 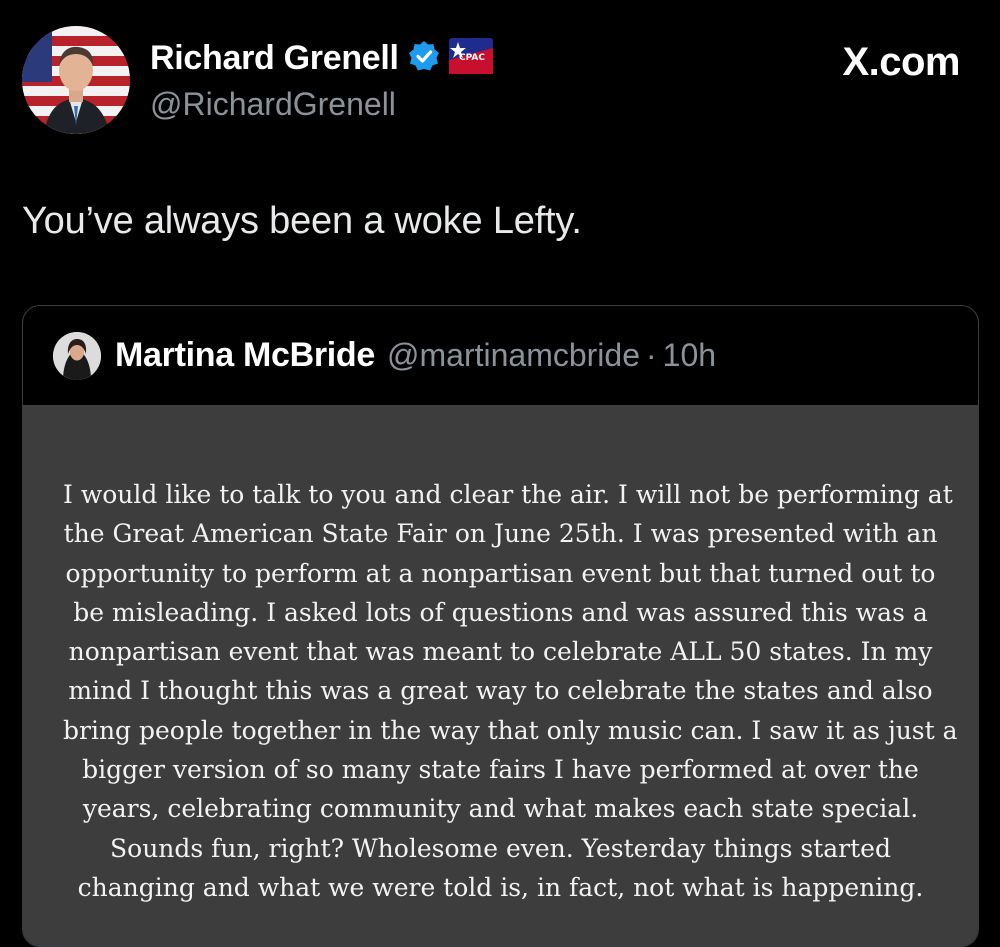 I want to click on cpac-label: CPAC, so click(x=472, y=58).